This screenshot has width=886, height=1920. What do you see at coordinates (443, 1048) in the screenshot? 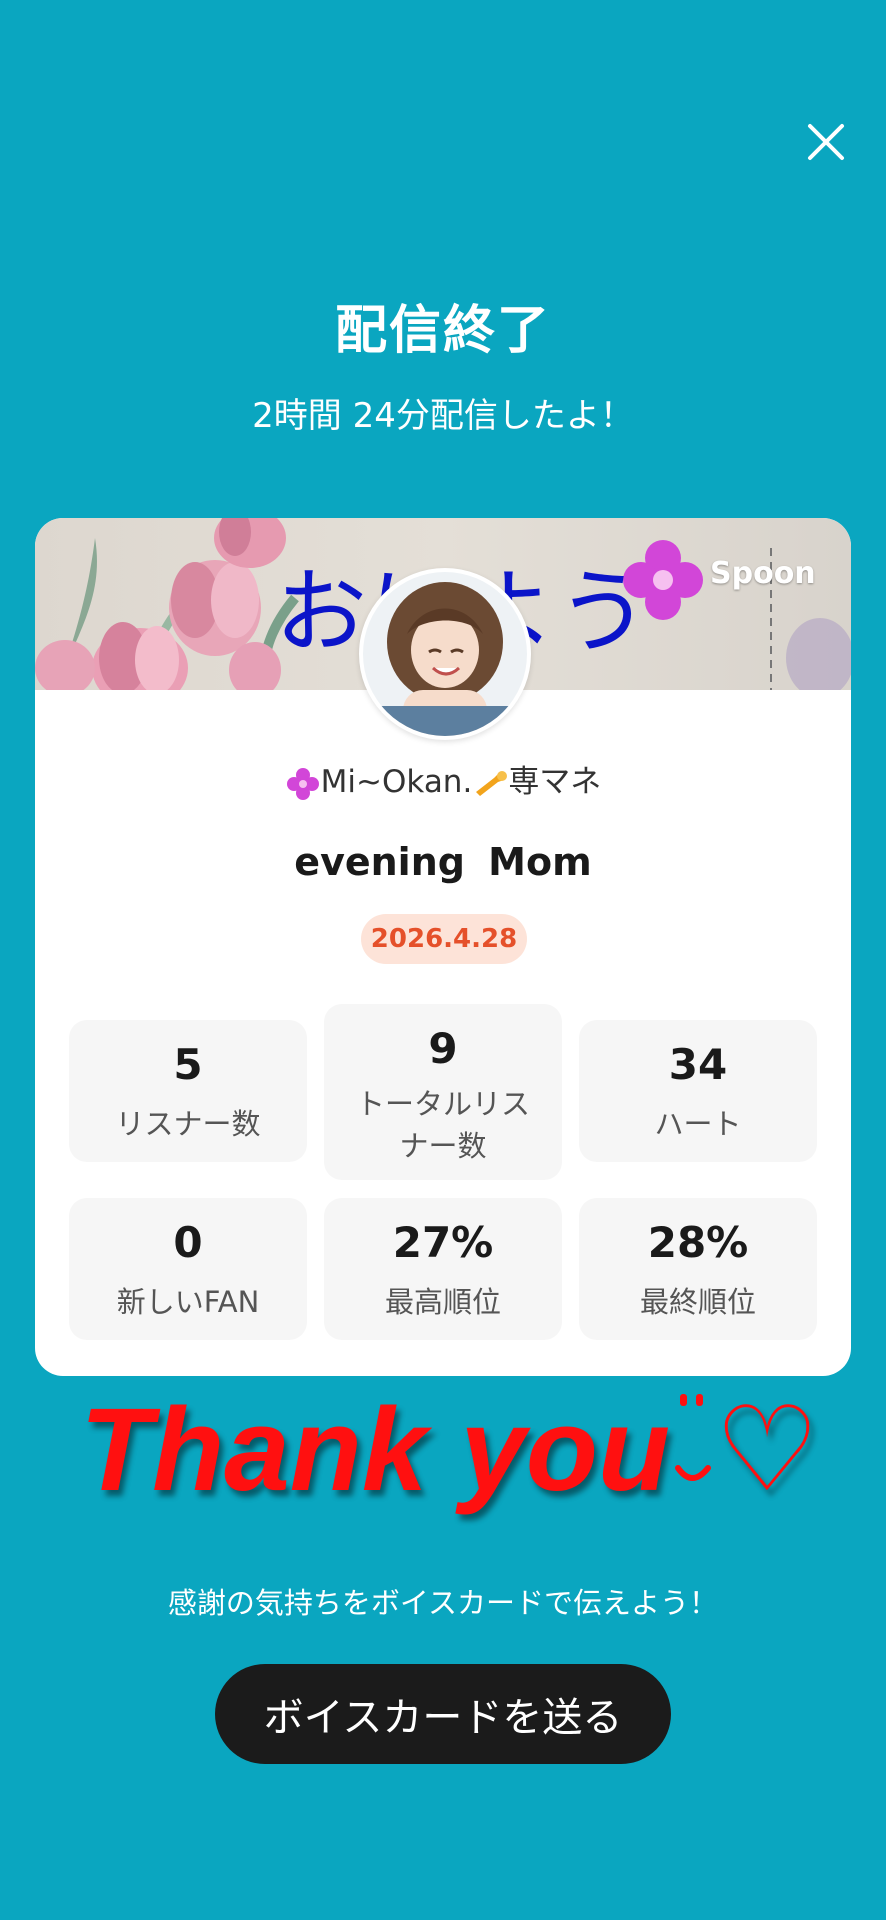
I see `stat-value: 9` at bounding box center [443, 1048].